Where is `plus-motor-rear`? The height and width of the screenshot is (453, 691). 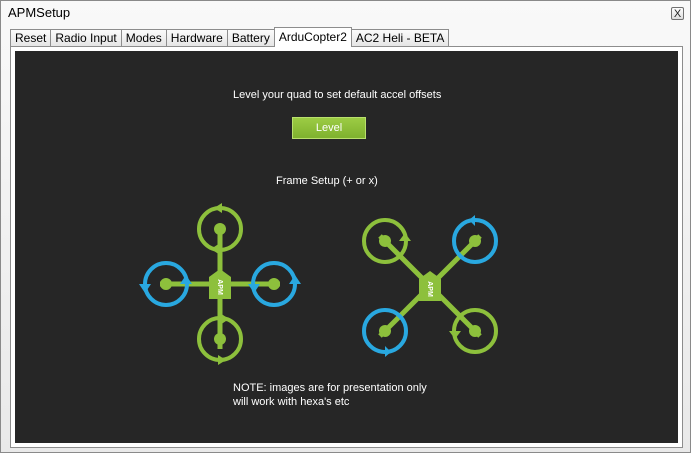
plus-motor-rear is located at coordinates (220, 339).